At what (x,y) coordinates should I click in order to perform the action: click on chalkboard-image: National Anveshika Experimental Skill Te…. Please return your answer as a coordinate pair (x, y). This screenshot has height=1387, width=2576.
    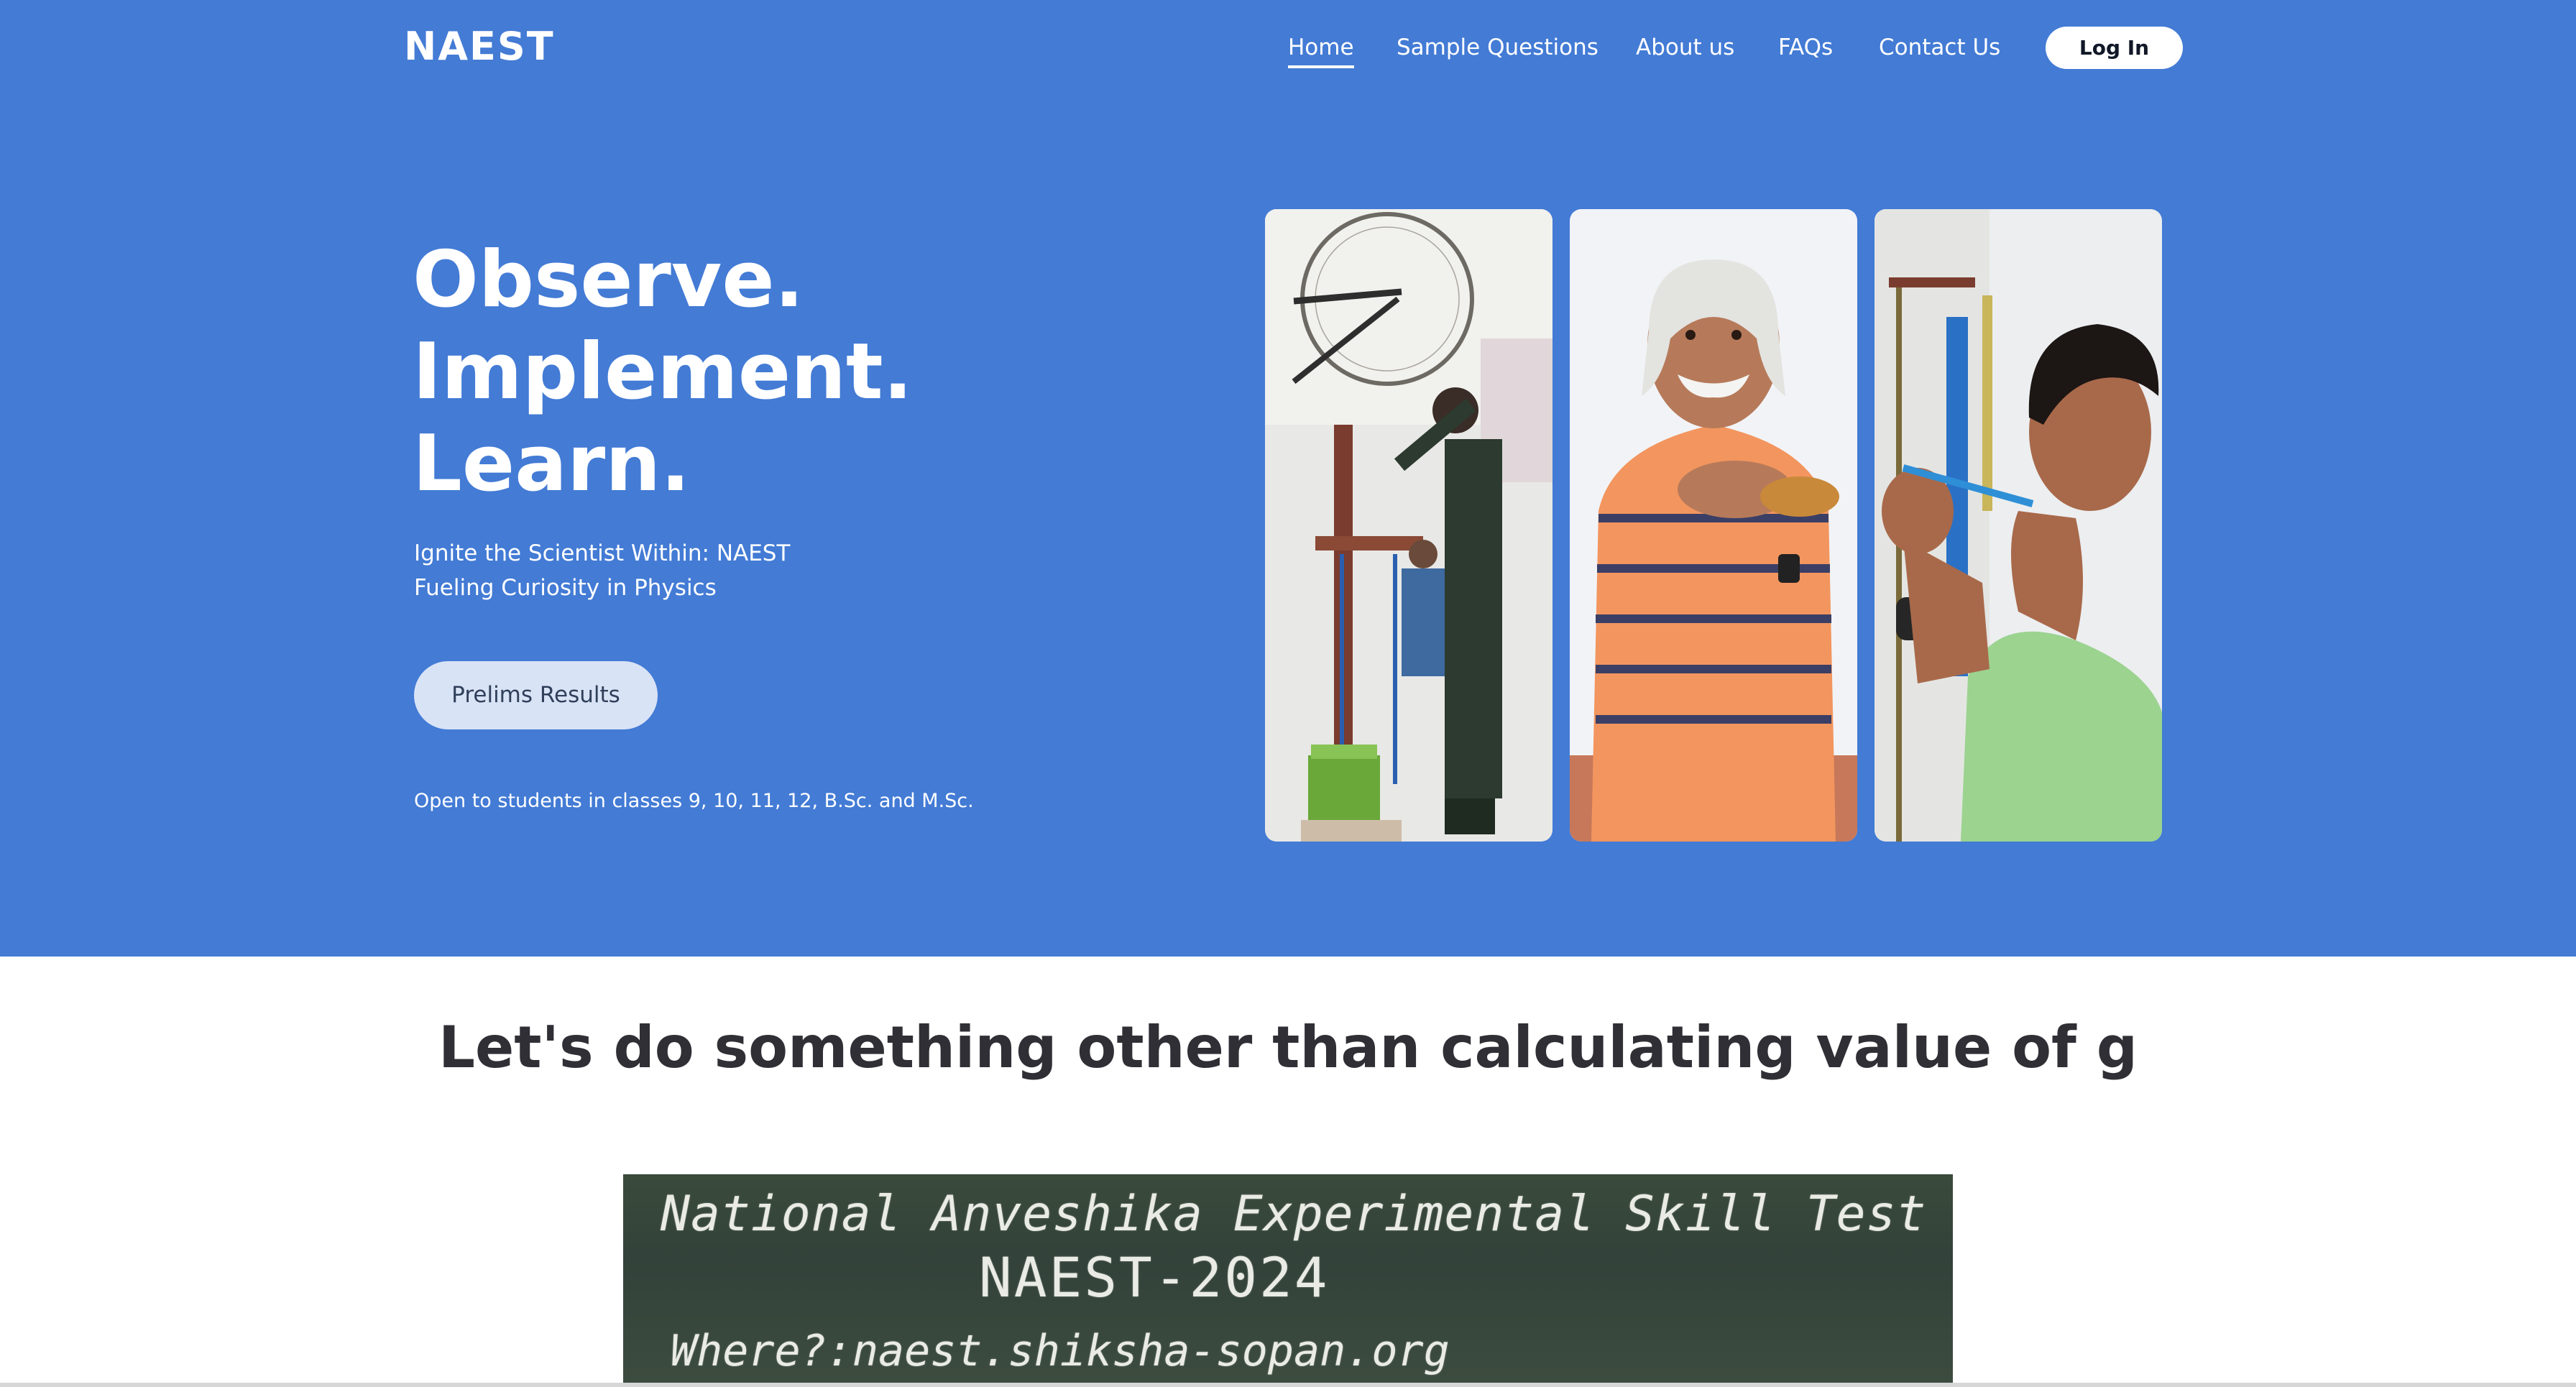
    Looking at the image, I should click on (1288, 1281).